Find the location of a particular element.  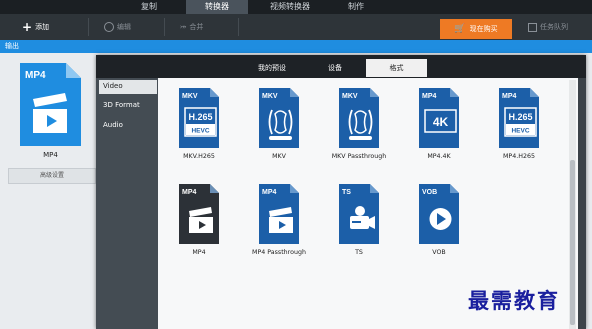

format-tile-label: MKV Passthrough is located at coordinates (359, 156).